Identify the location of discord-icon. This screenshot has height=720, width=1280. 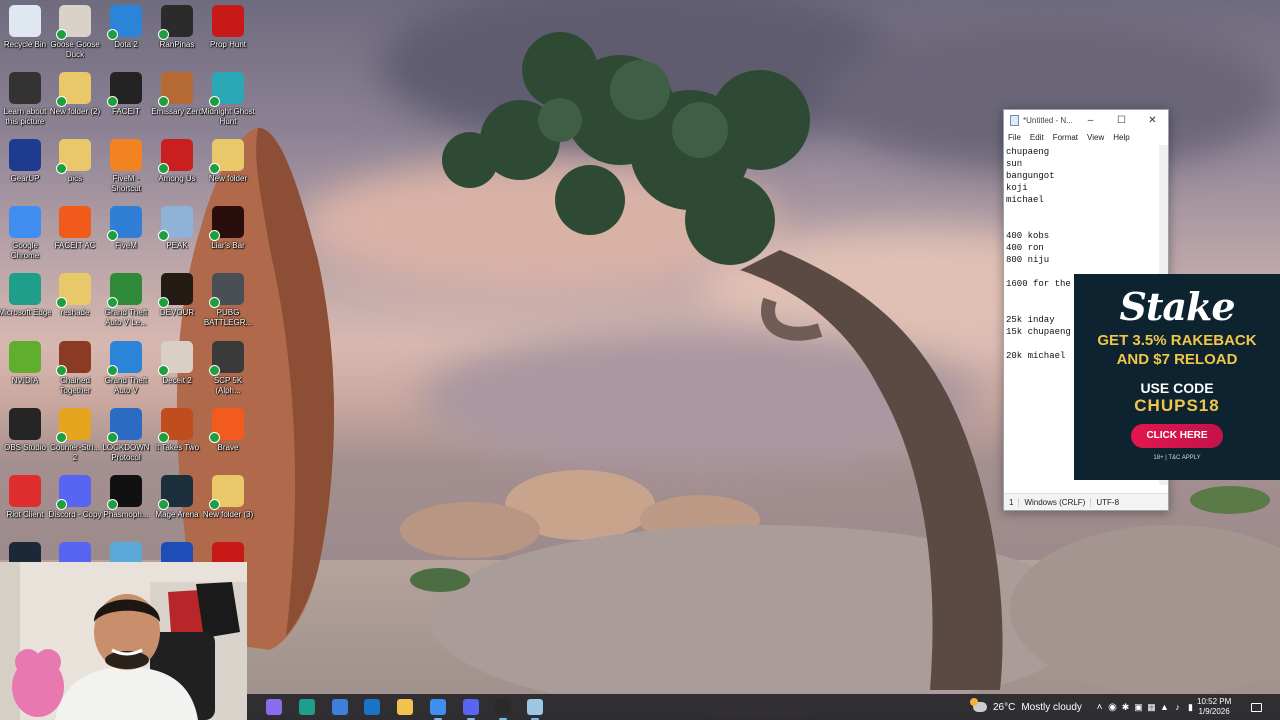
(73, 492).